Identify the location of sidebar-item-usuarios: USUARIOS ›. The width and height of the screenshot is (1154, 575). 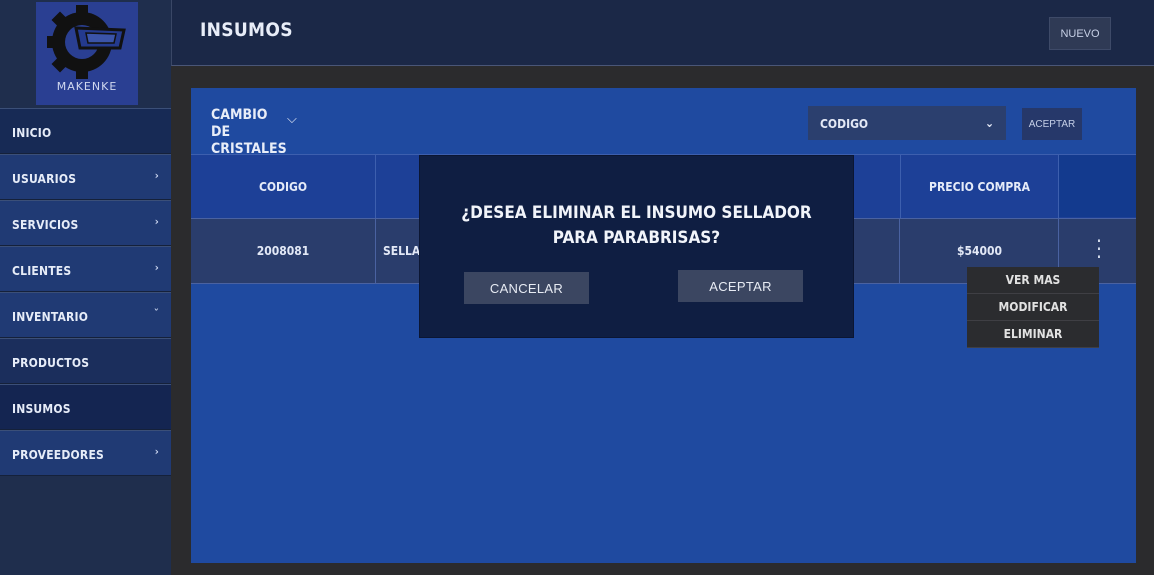
(85, 177).